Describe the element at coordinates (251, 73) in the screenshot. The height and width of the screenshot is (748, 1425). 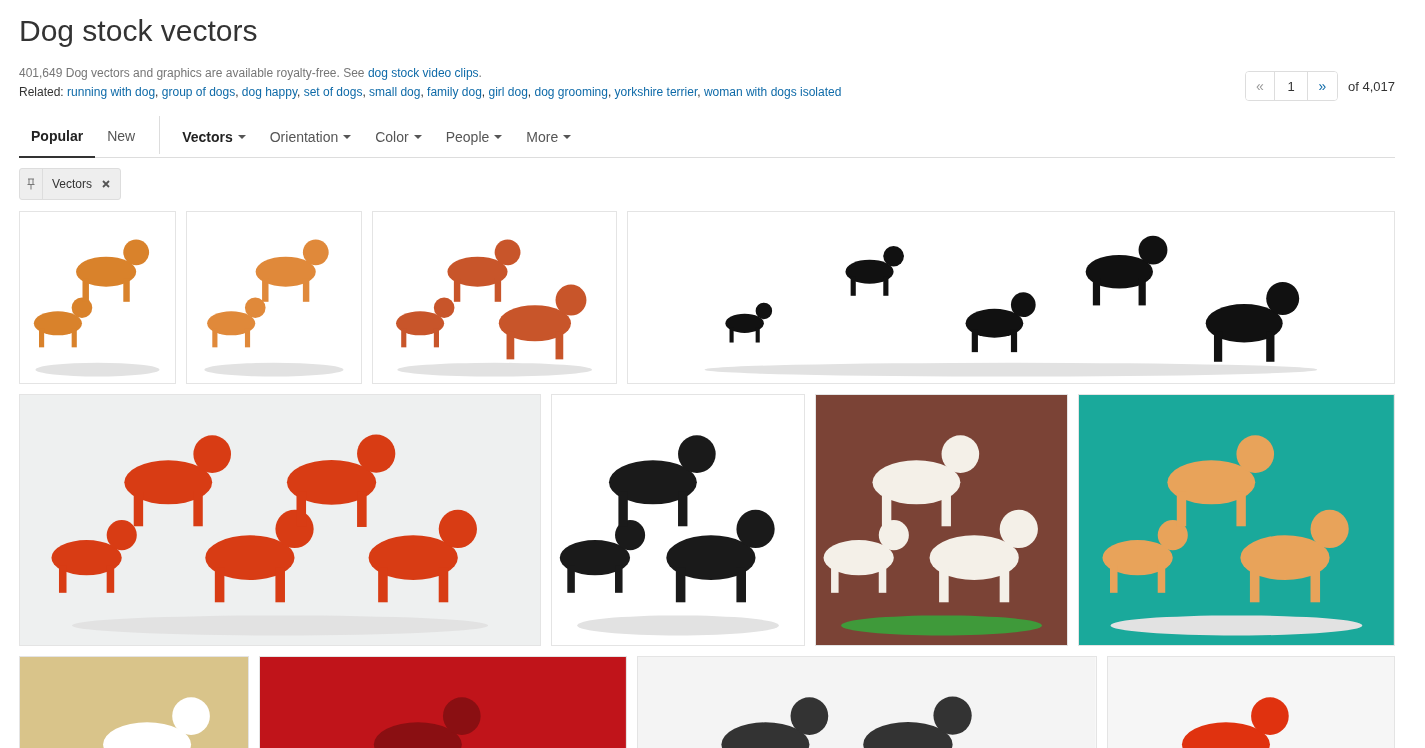
I see `results-summary: 401,649 Dog vectors and graphics are available royalty-free. See dog stock video clips.` at that location.